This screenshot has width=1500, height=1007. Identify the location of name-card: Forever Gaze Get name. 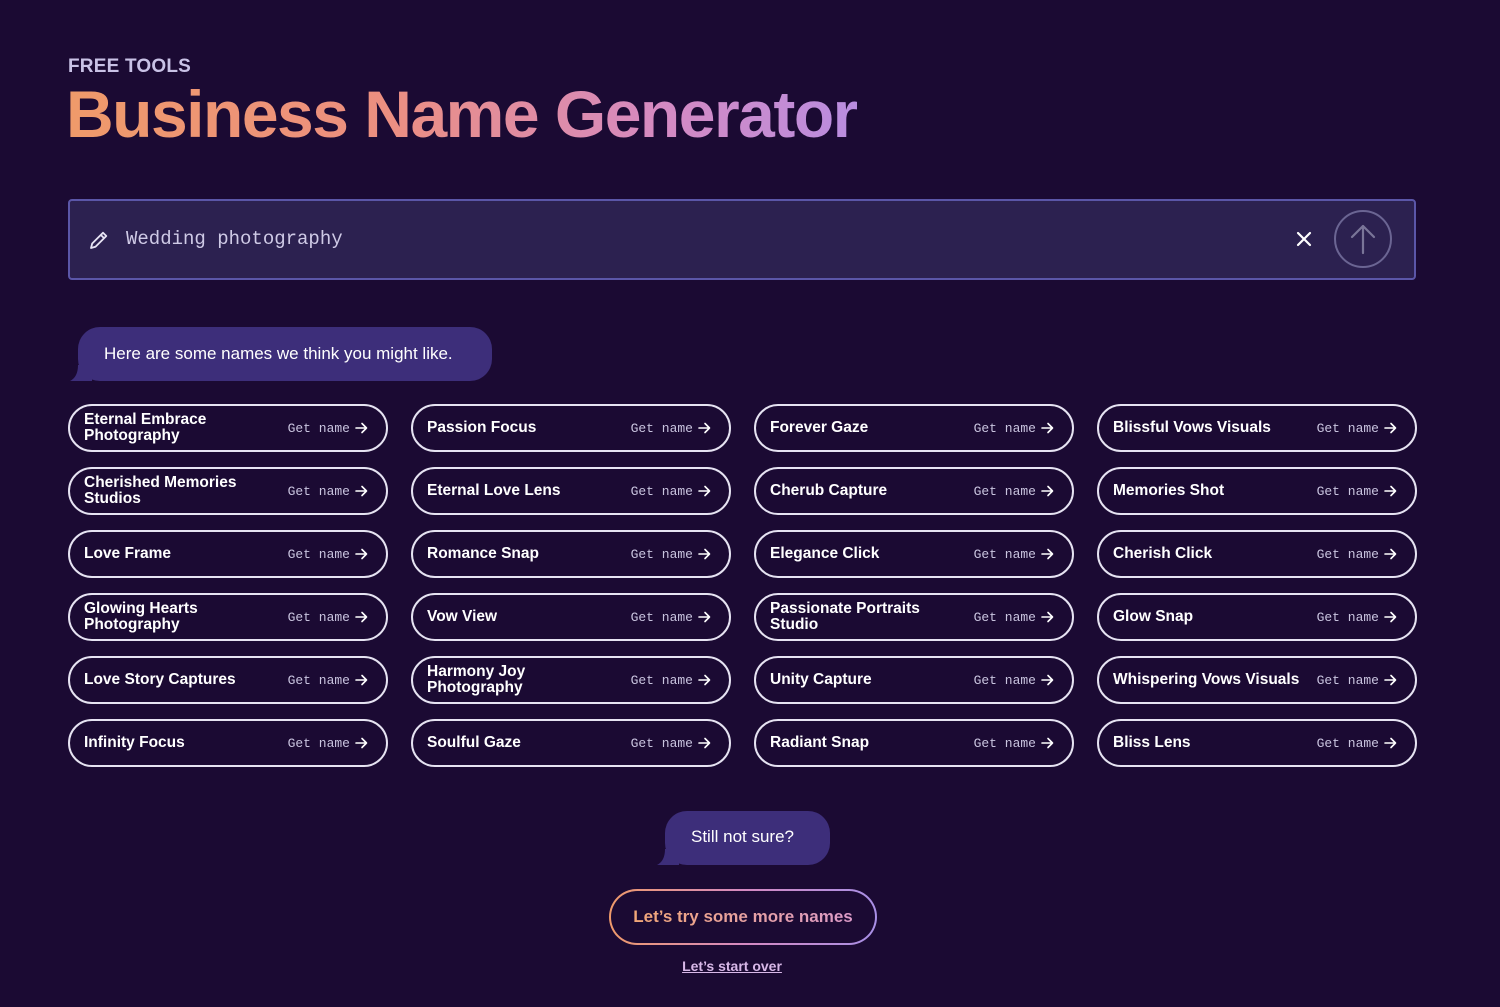
(914, 428).